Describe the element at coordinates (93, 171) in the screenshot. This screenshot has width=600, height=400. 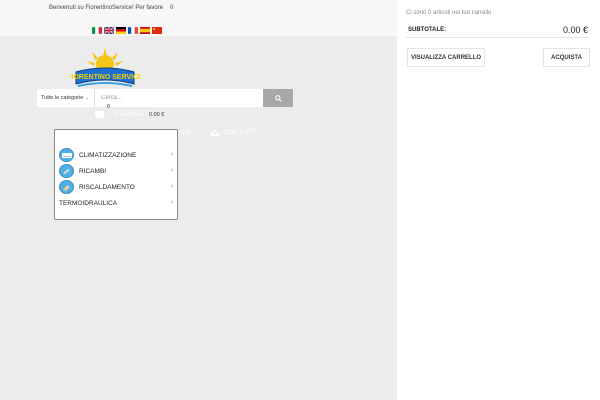
I see `category-label: RICAMBI` at that location.